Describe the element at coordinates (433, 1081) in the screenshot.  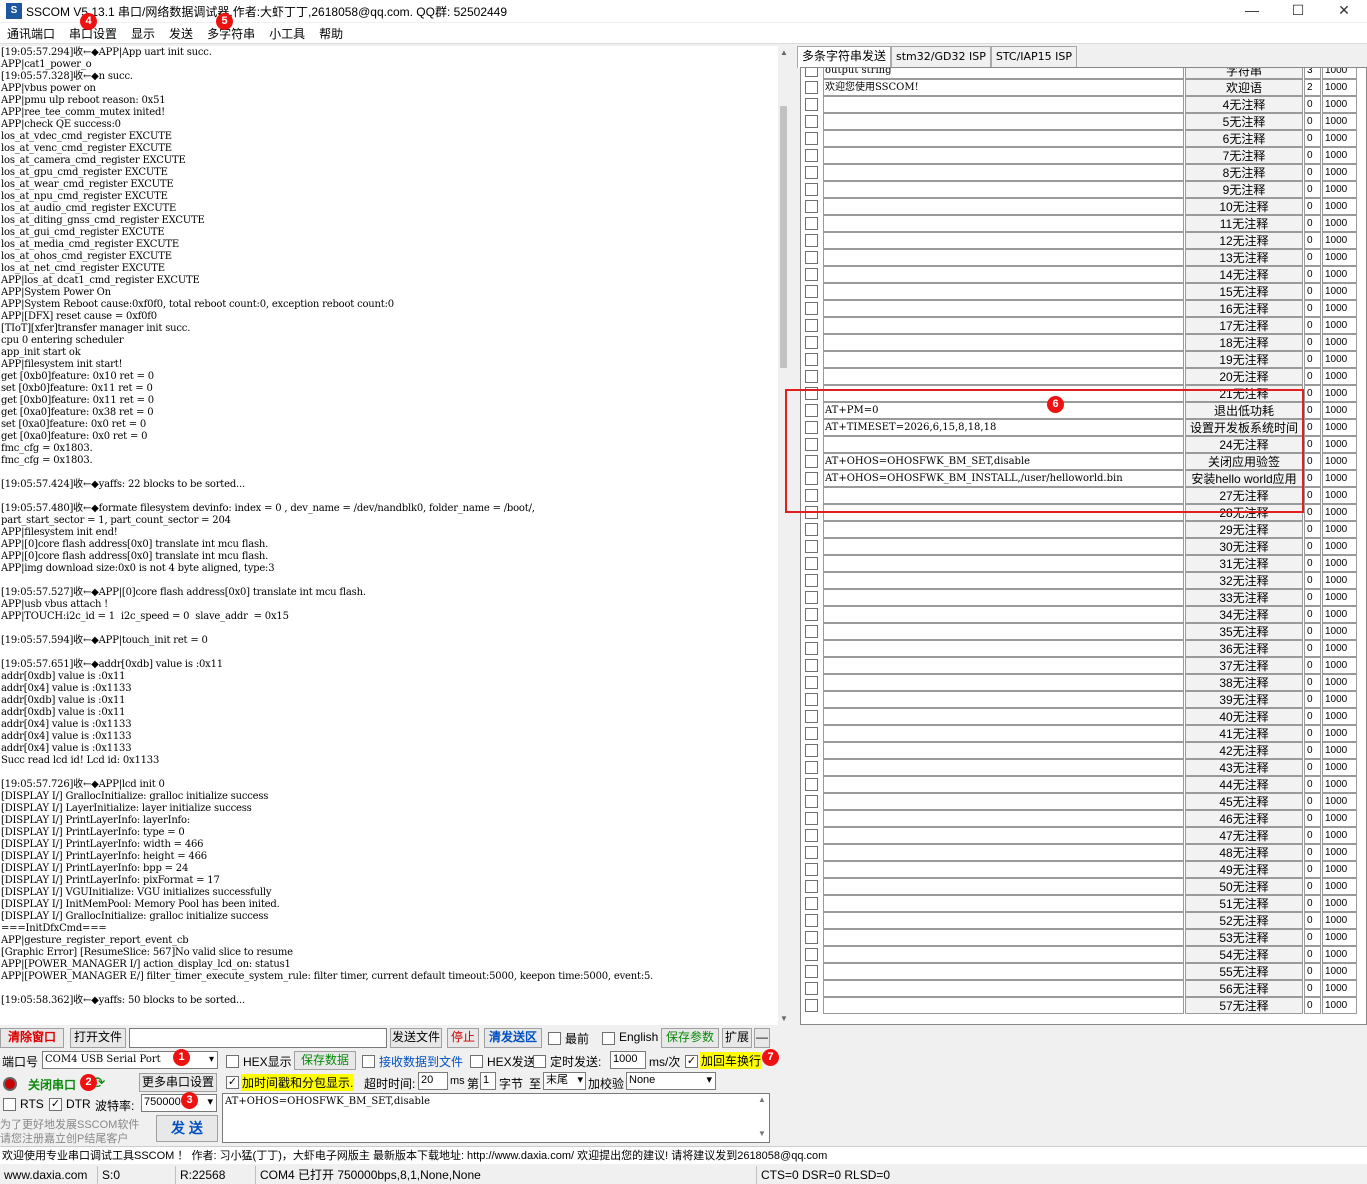
I see `timeout-input: 20` at that location.